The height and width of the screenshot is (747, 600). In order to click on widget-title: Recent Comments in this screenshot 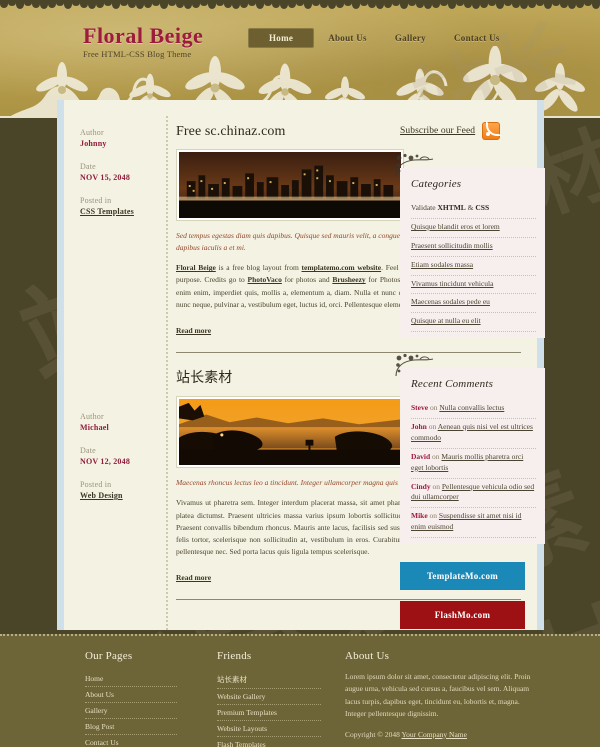, I will do `click(452, 384)`.